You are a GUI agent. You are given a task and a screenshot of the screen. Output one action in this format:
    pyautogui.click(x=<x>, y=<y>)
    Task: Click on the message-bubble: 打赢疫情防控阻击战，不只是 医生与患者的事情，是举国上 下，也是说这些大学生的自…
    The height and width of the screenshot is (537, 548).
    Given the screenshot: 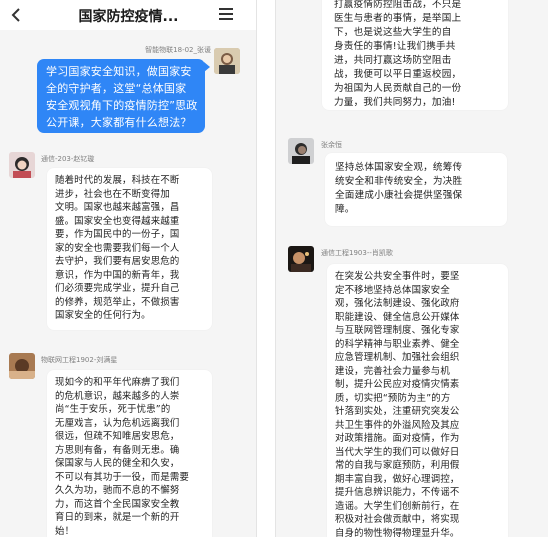 What is the action you would take?
    pyautogui.click(x=415, y=55)
    